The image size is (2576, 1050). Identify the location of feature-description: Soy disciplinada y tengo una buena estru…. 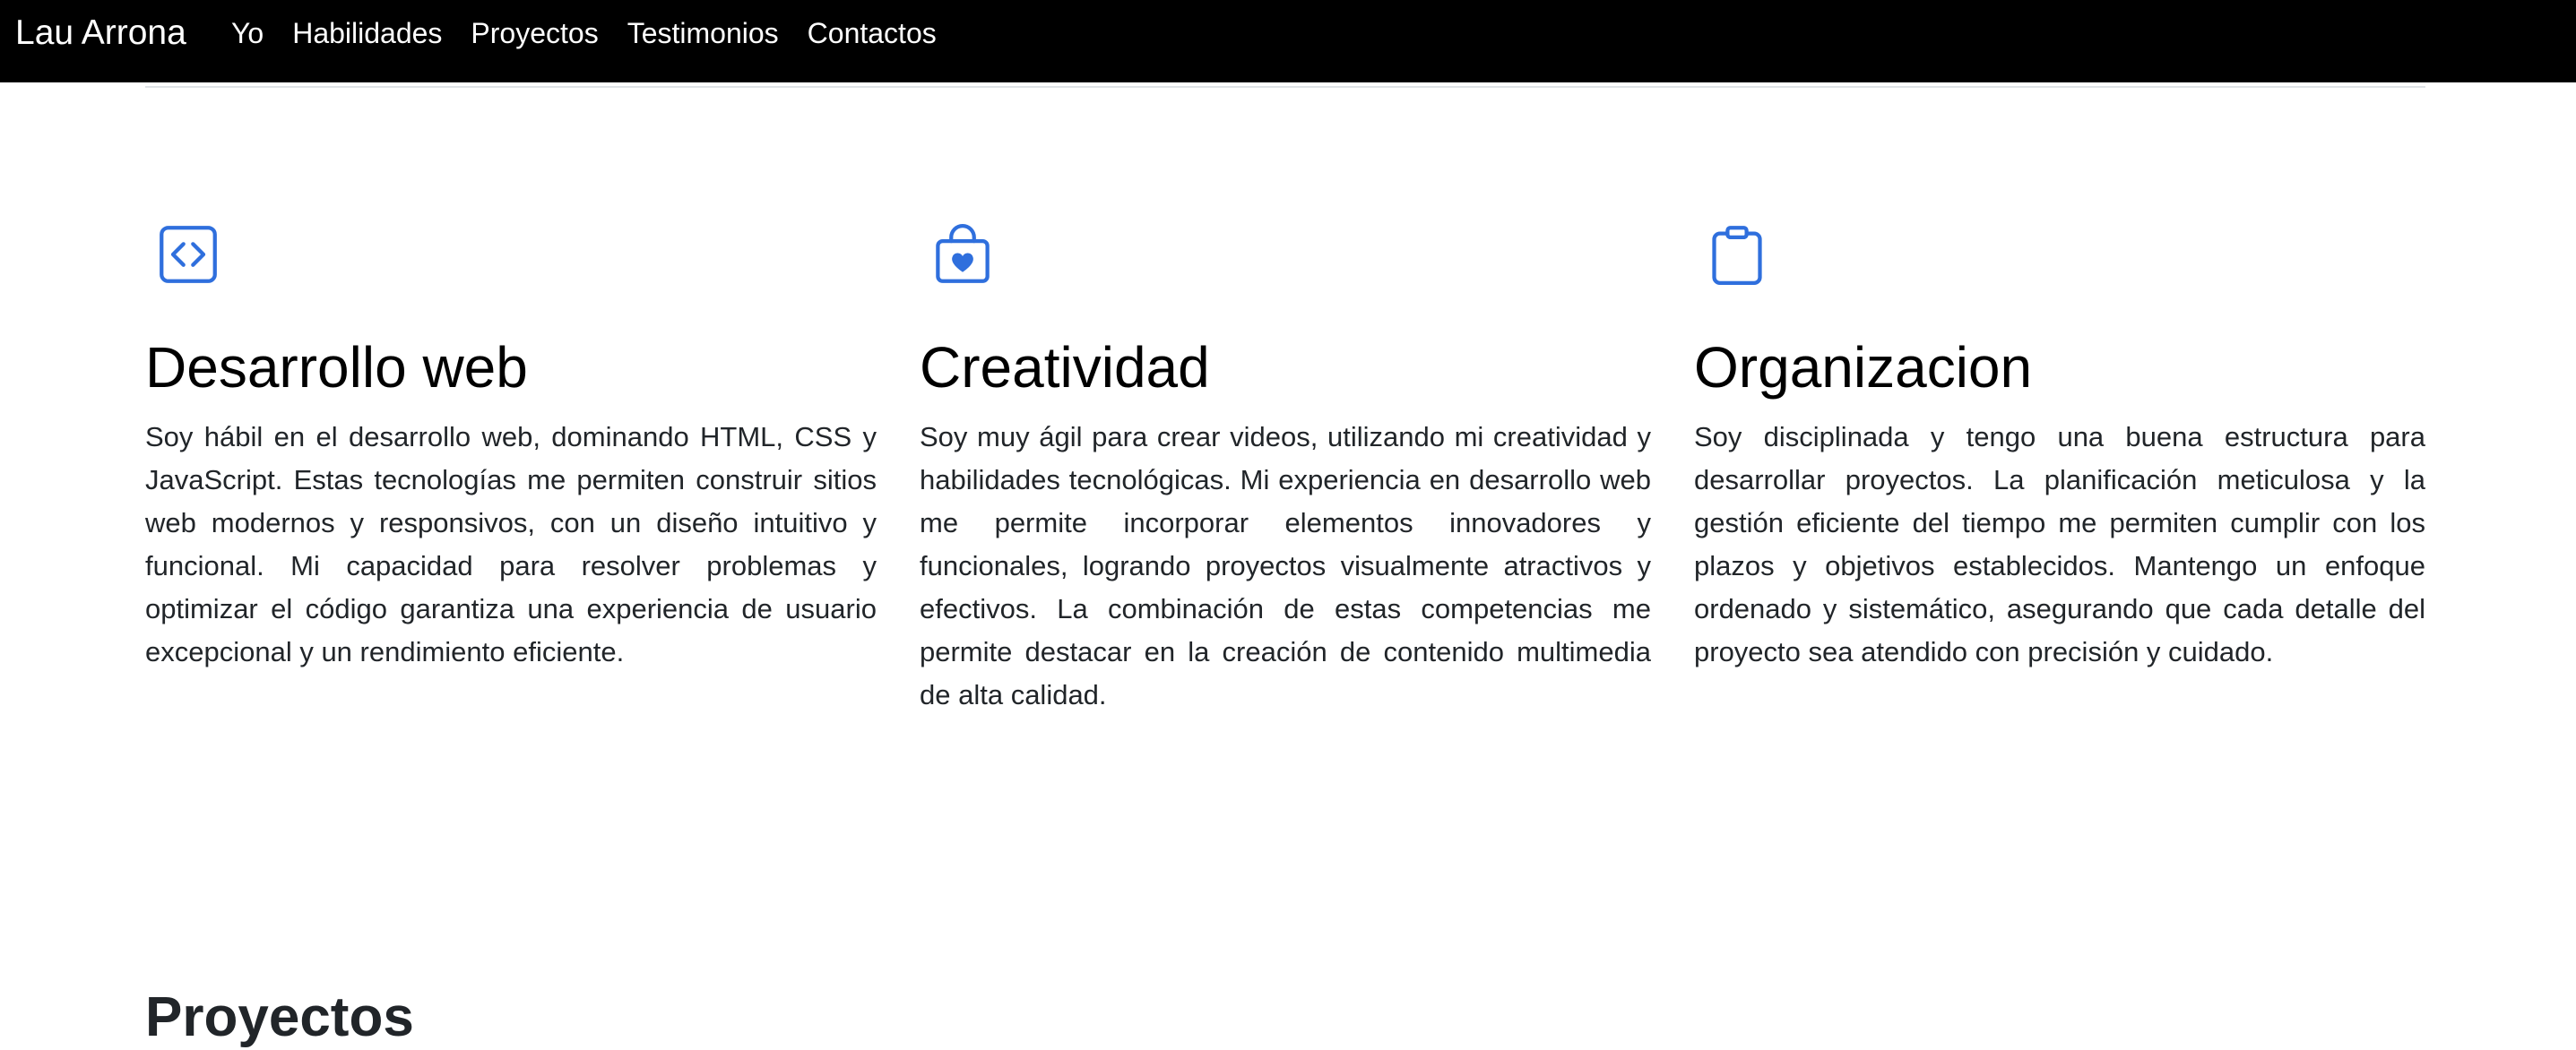
(2059, 544).